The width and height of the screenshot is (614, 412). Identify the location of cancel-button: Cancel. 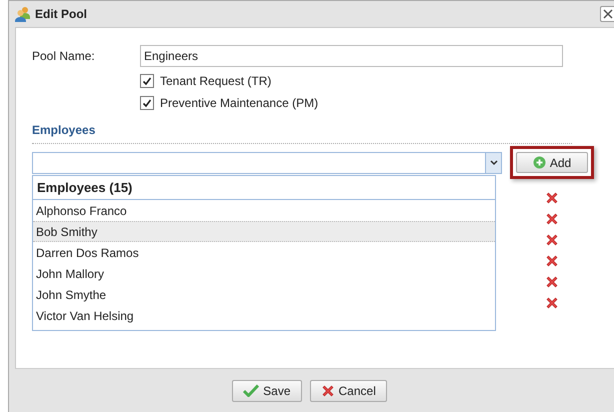
(348, 391).